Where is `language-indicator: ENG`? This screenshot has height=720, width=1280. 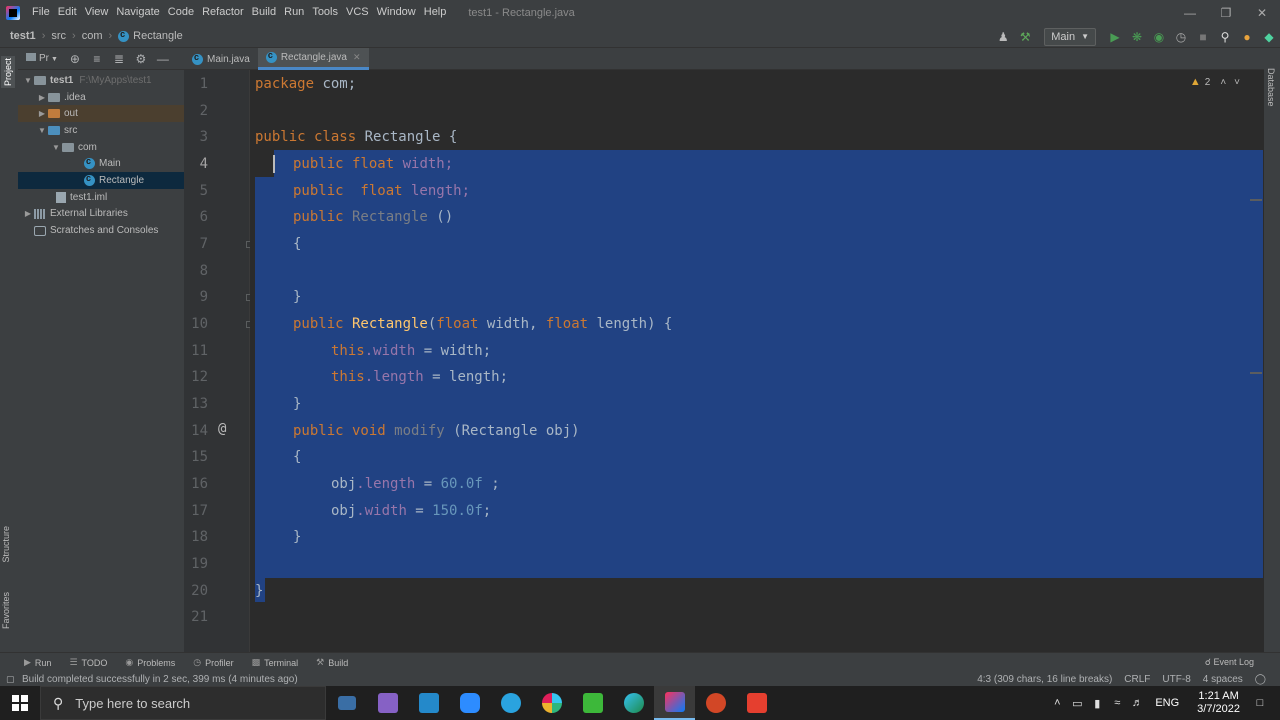
language-indicator: ENG is located at coordinates (1167, 703).